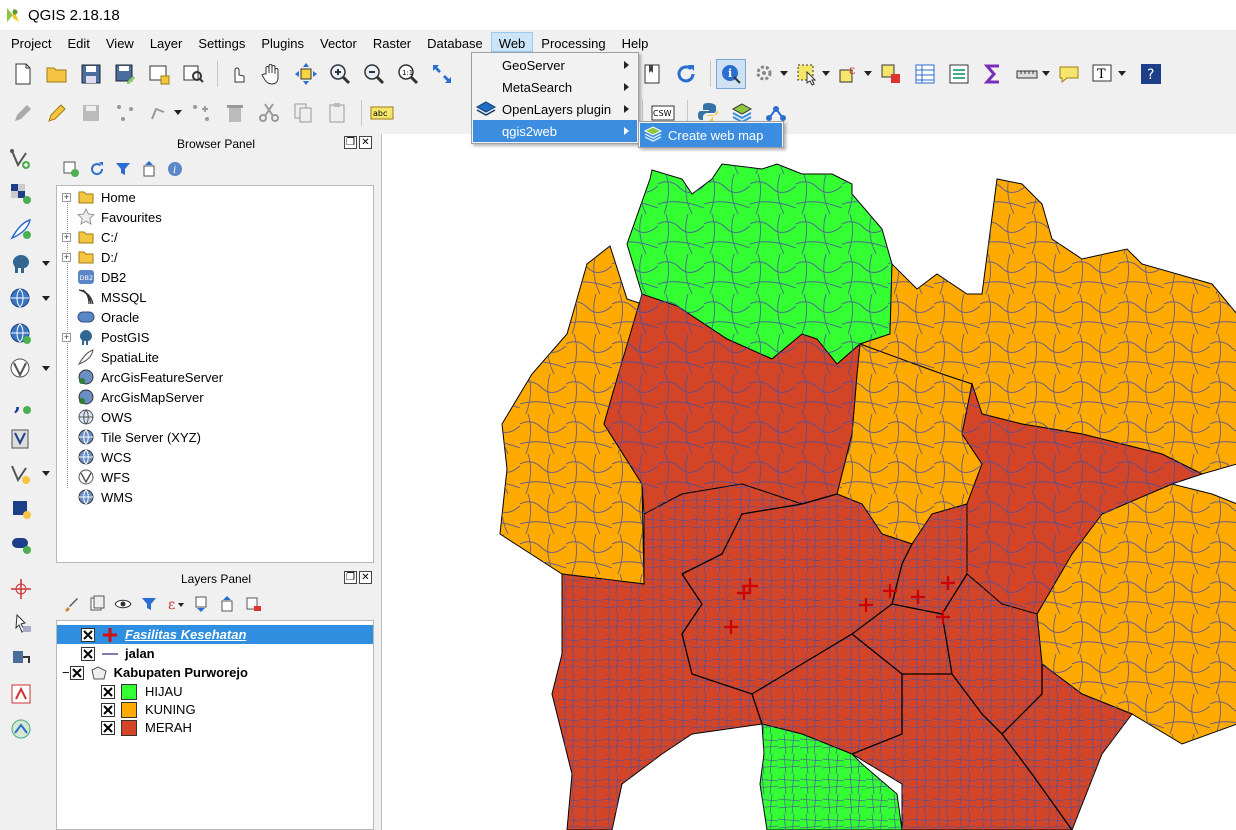  I want to click on menu-plugins: Plugins, so click(282, 42).